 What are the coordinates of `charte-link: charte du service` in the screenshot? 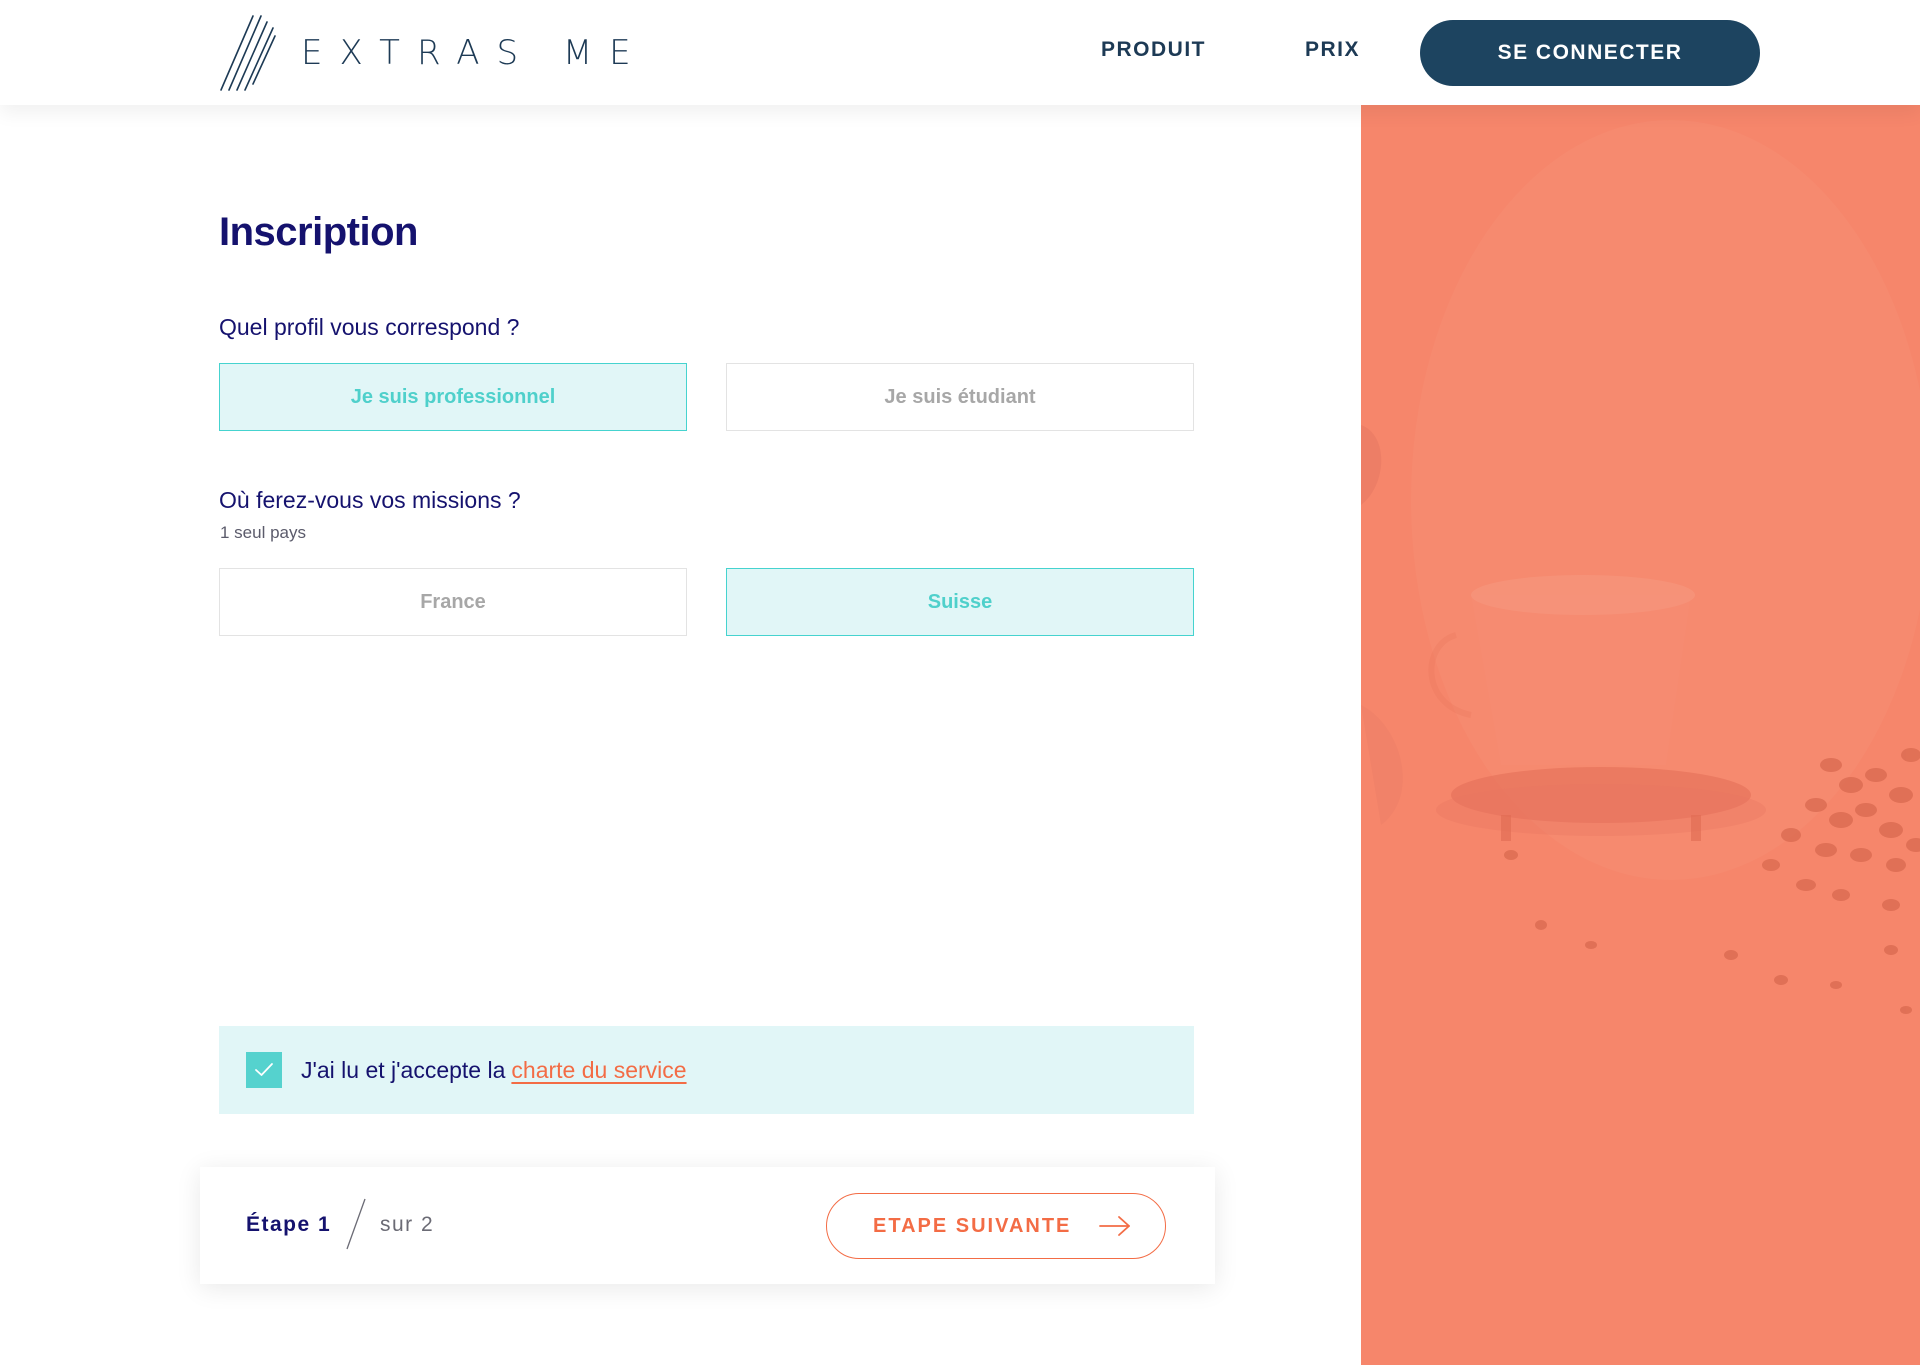 It's located at (598, 1070).